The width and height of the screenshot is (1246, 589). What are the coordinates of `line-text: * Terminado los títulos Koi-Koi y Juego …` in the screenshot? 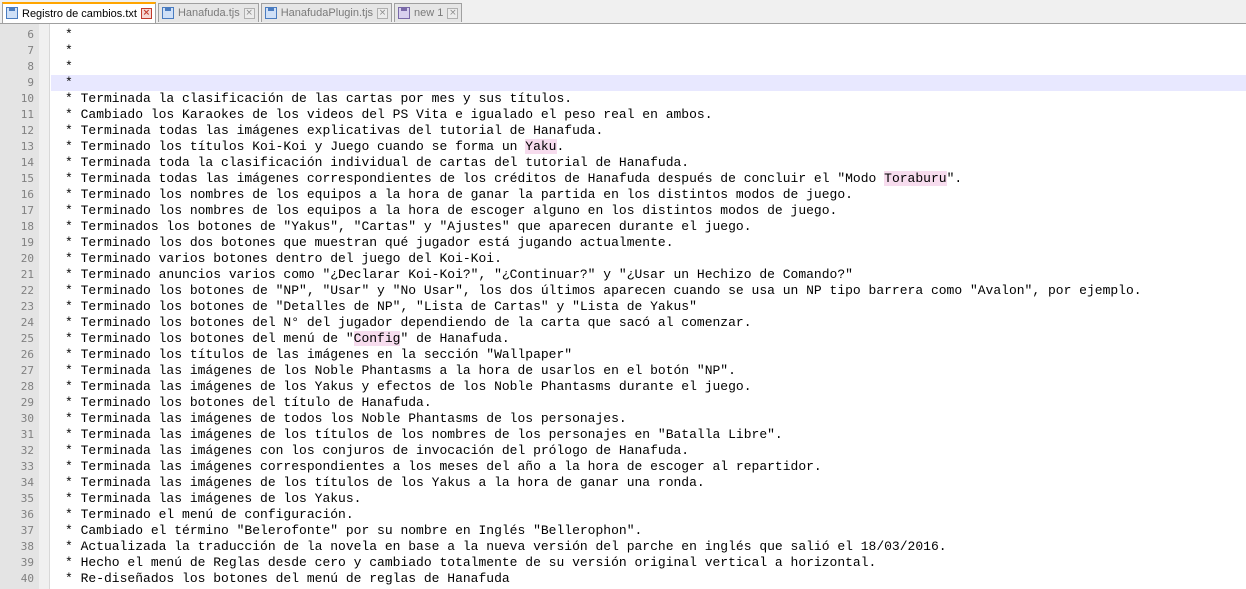 It's located at (648, 147).